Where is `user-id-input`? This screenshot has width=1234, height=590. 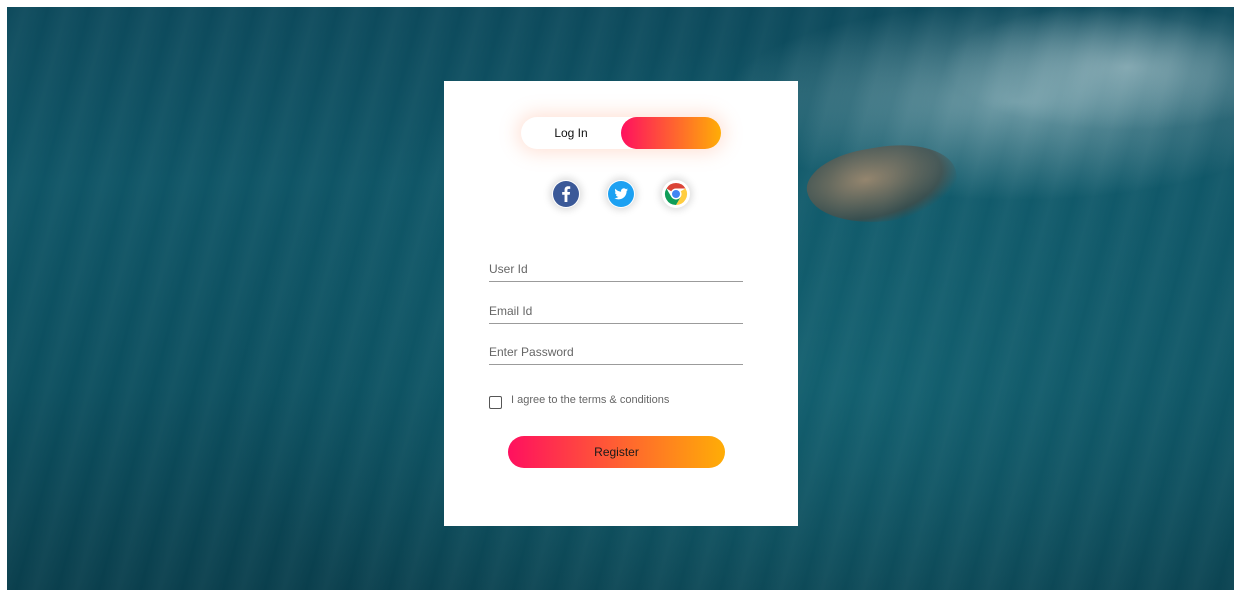
user-id-input is located at coordinates (616, 267).